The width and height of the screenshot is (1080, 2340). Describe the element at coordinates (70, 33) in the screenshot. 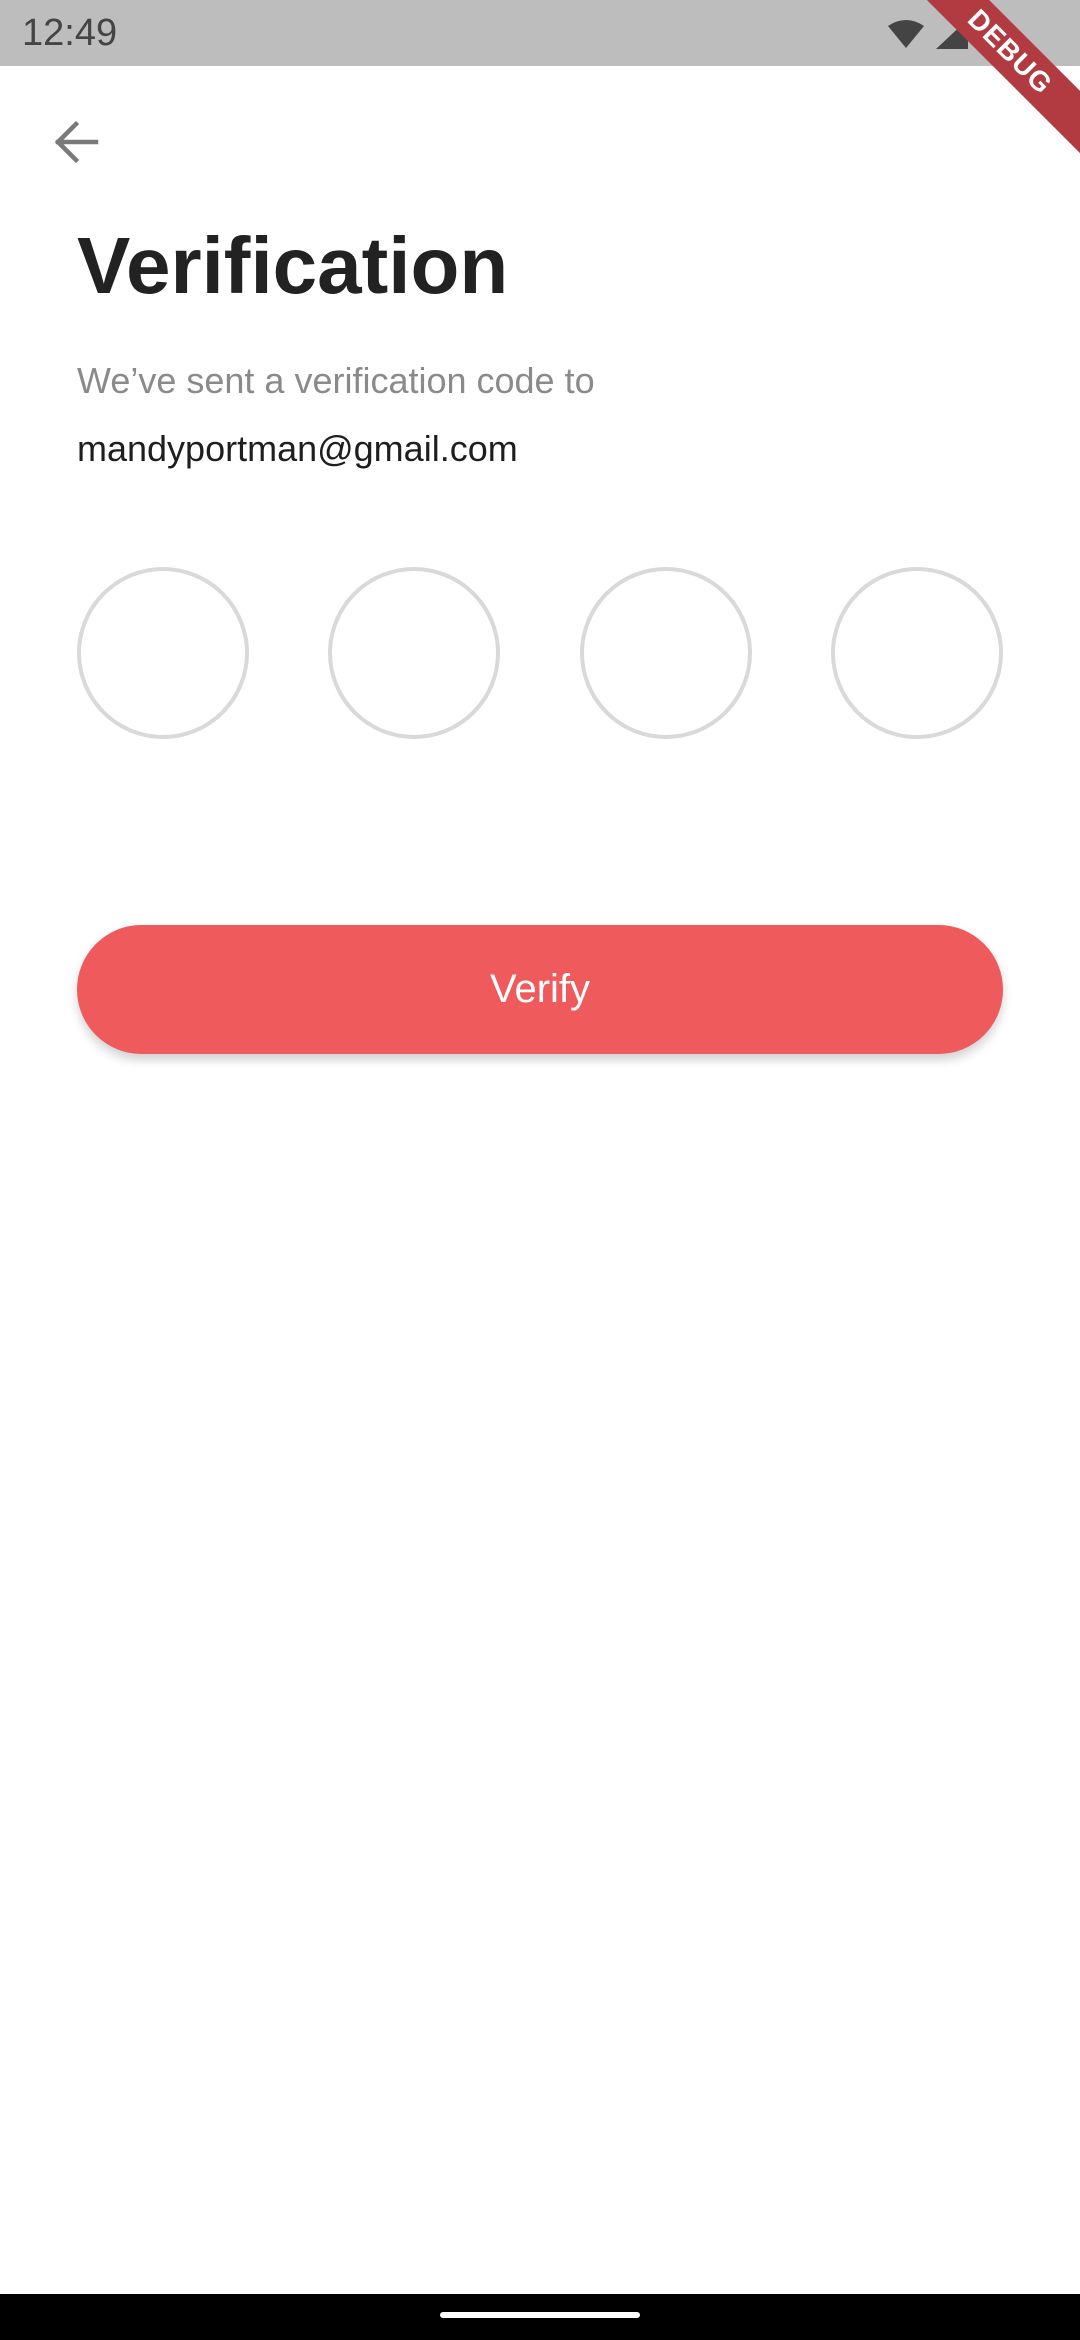

I see `status-time: 12:49` at that location.